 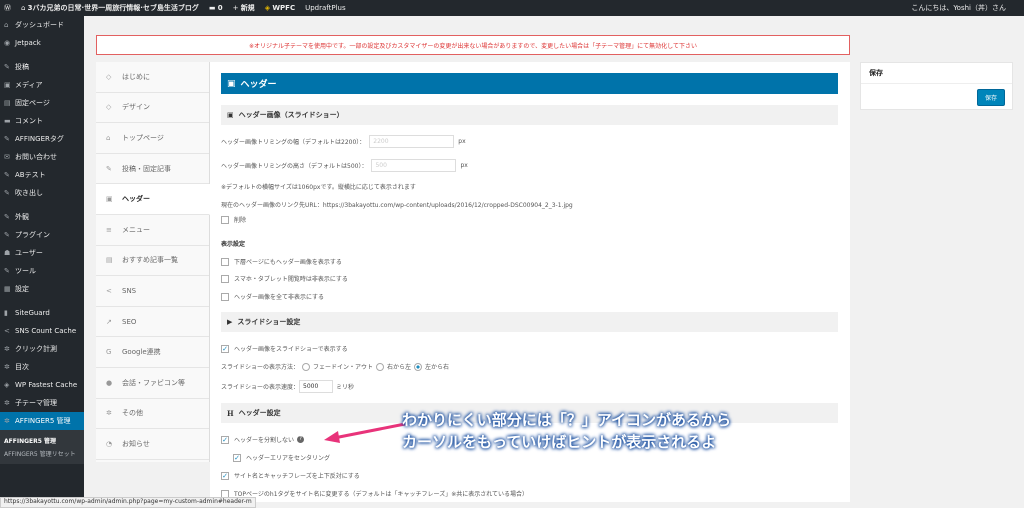 What do you see at coordinates (301, 439) in the screenshot?
I see `help-icon: ?` at bounding box center [301, 439].